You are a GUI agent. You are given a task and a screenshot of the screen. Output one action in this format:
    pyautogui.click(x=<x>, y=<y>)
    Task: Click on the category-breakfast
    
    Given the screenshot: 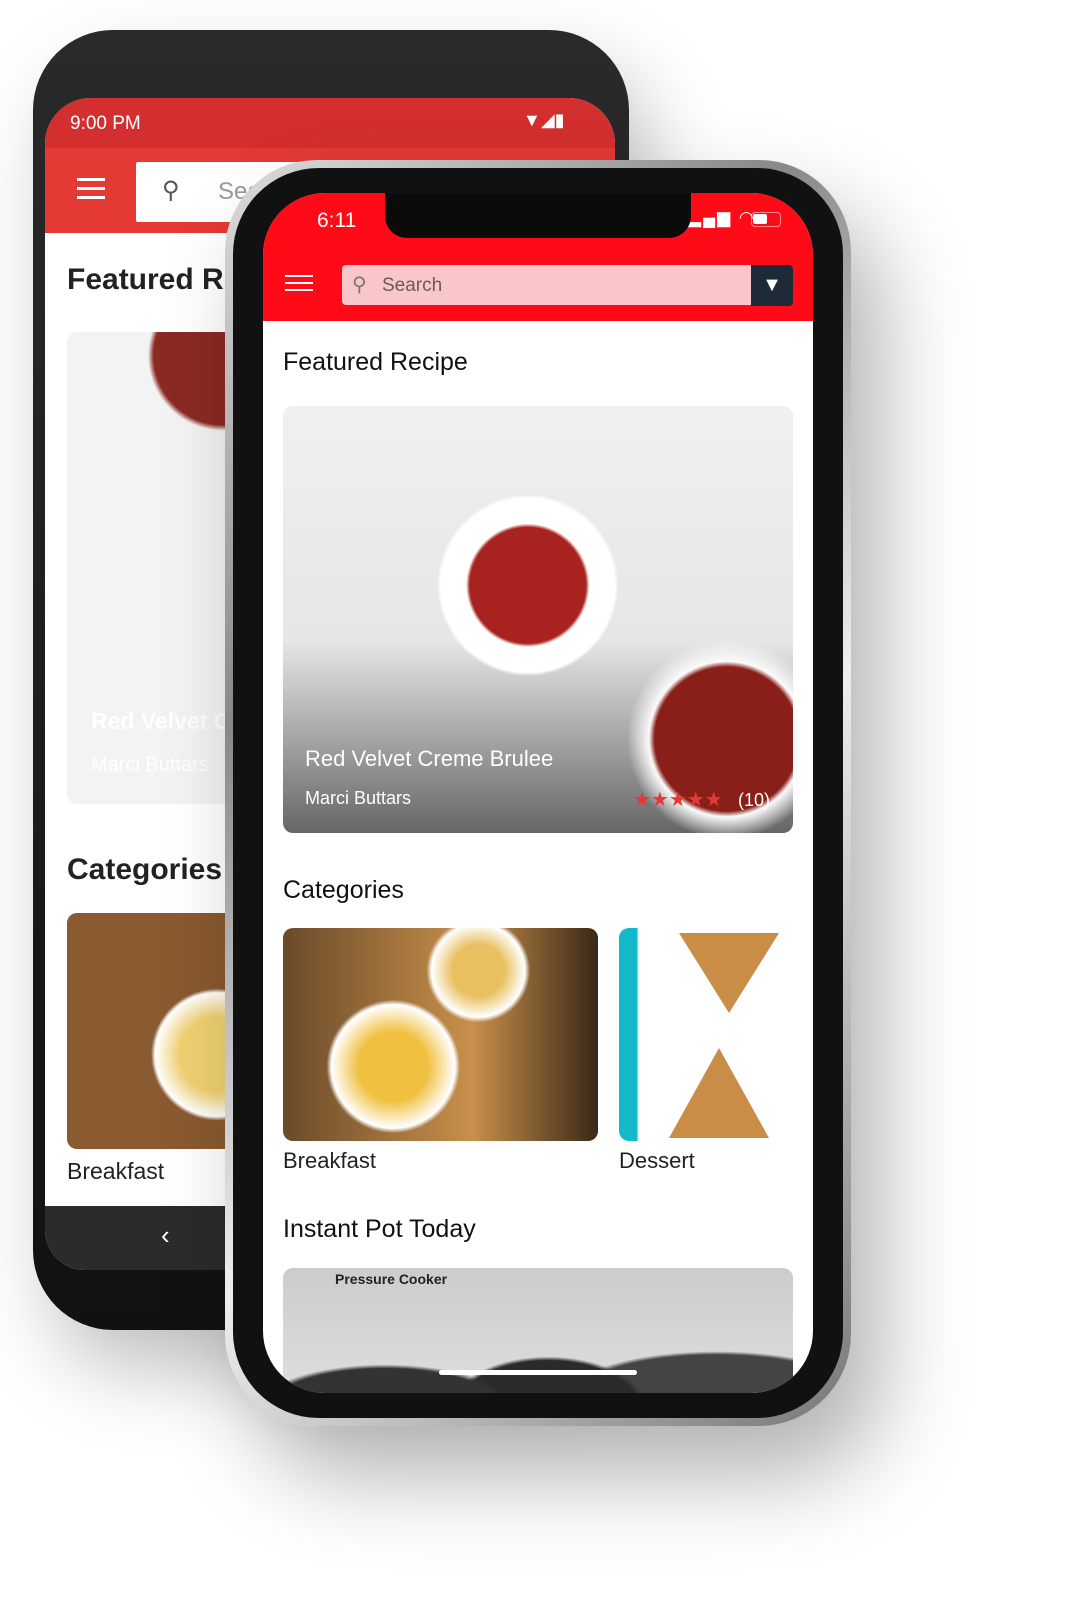 What is the action you would take?
    pyautogui.click(x=440, y=1034)
    